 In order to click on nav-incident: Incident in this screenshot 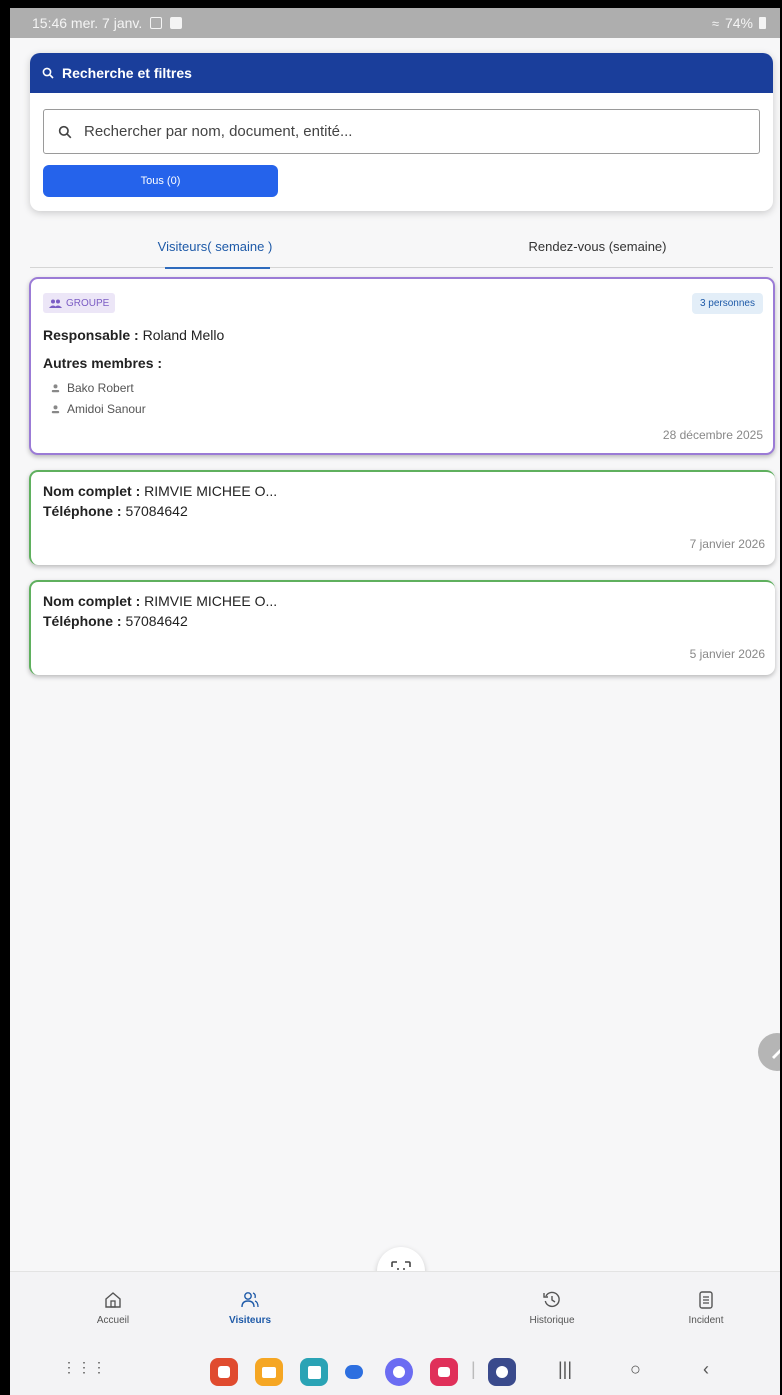, I will do `click(706, 1308)`.